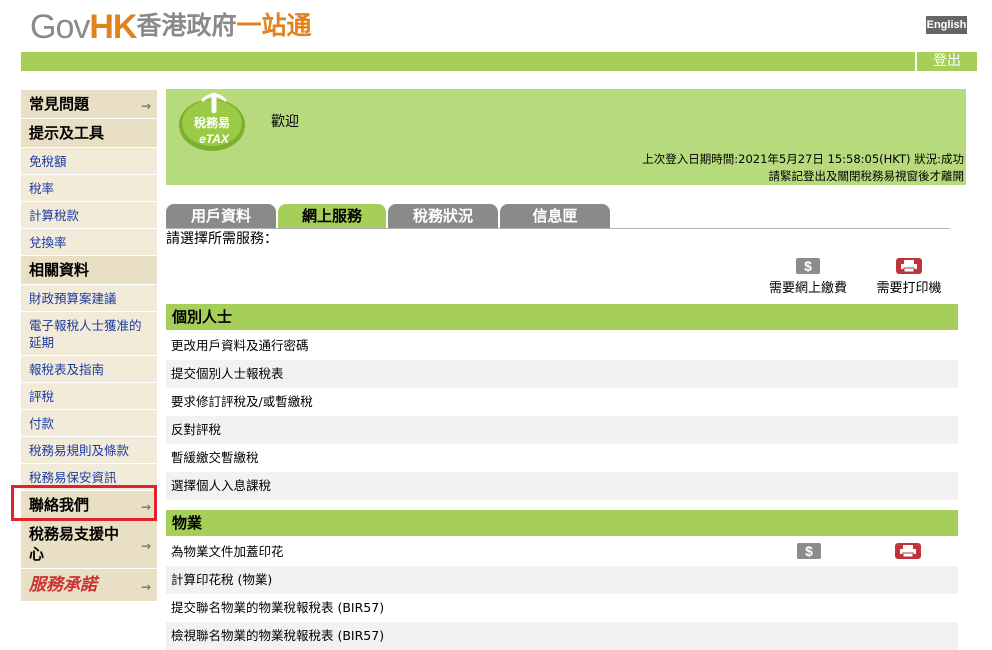  Describe the element at coordinates (73, 298) in the screenshot. I see `sidebar-item-label: 財政預算案建議` at that location.